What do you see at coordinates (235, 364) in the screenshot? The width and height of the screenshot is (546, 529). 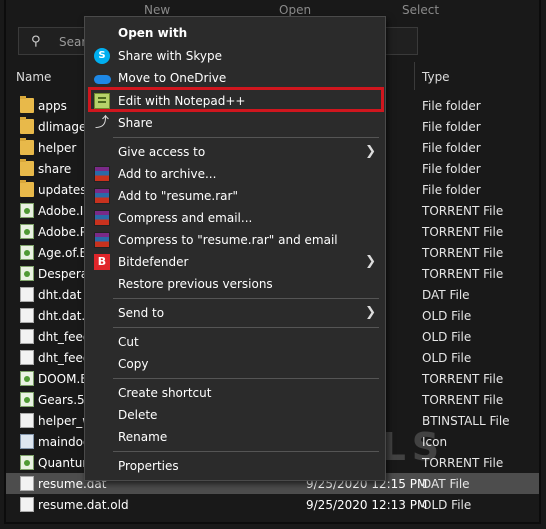 I see `menu-item-copy: Copy` at bounding box center [235, 364].